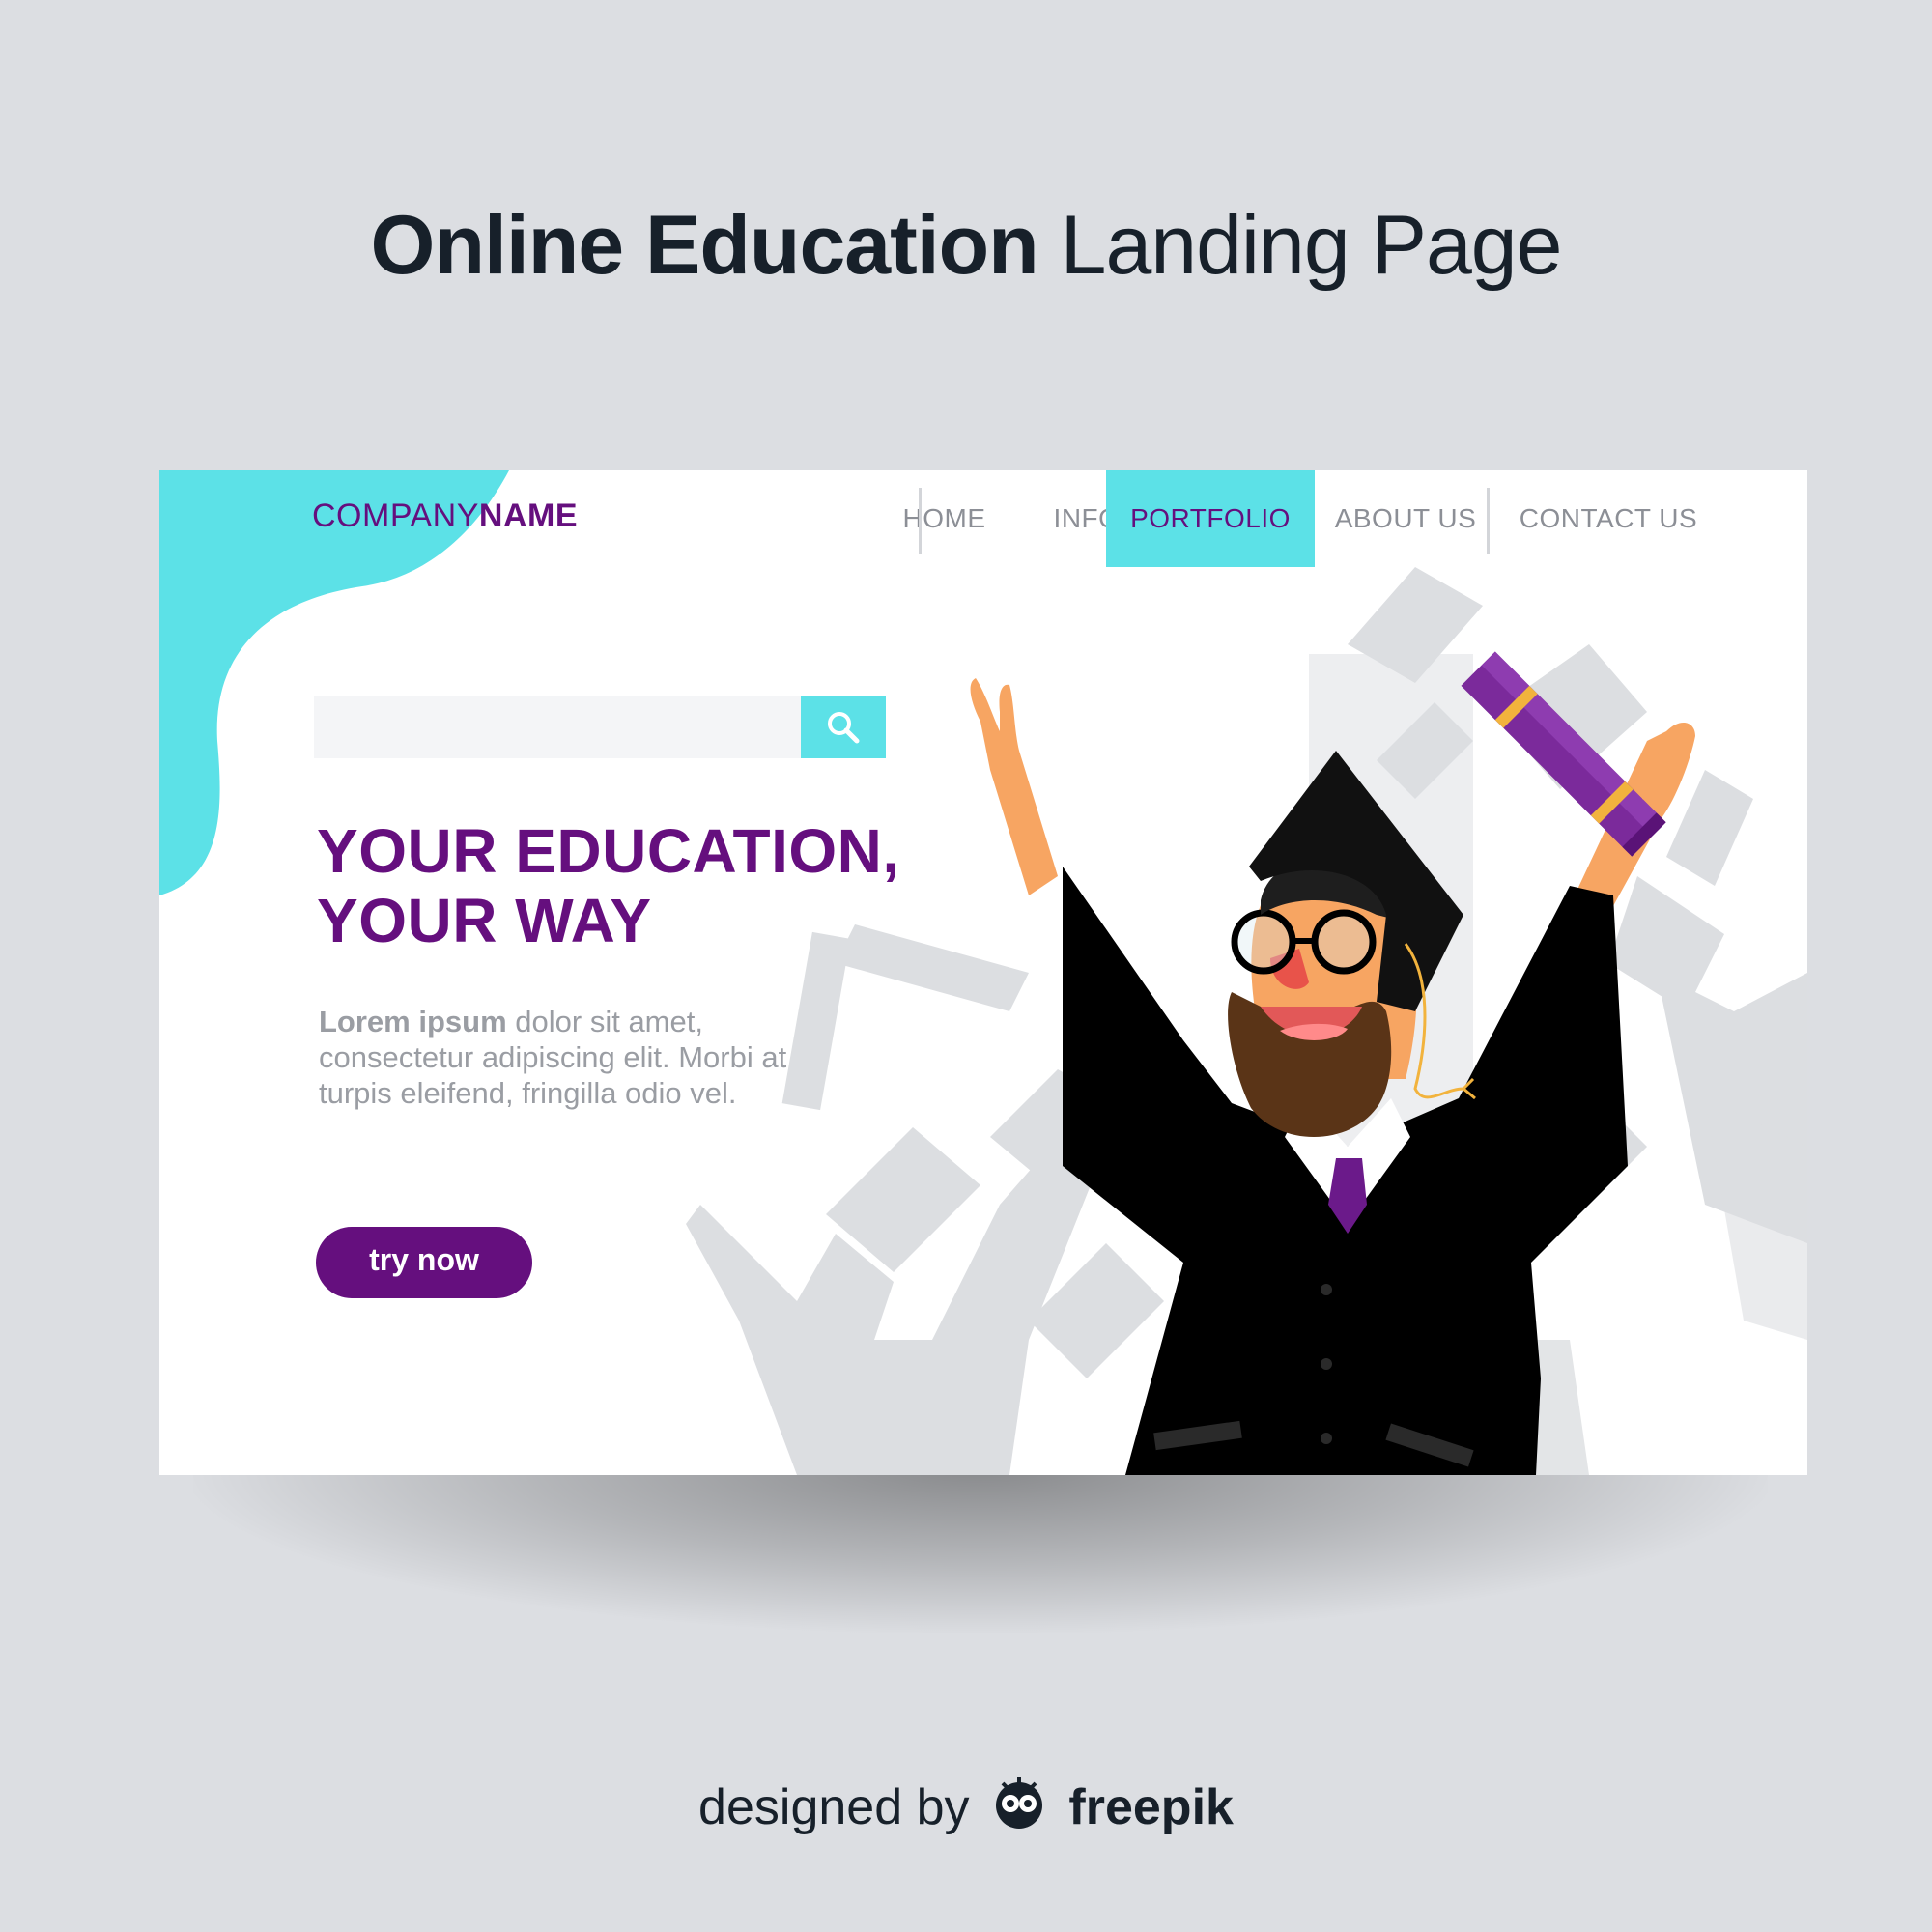  I want to click on hero-headline-line2: YOUR WAY, so click(484, 920).